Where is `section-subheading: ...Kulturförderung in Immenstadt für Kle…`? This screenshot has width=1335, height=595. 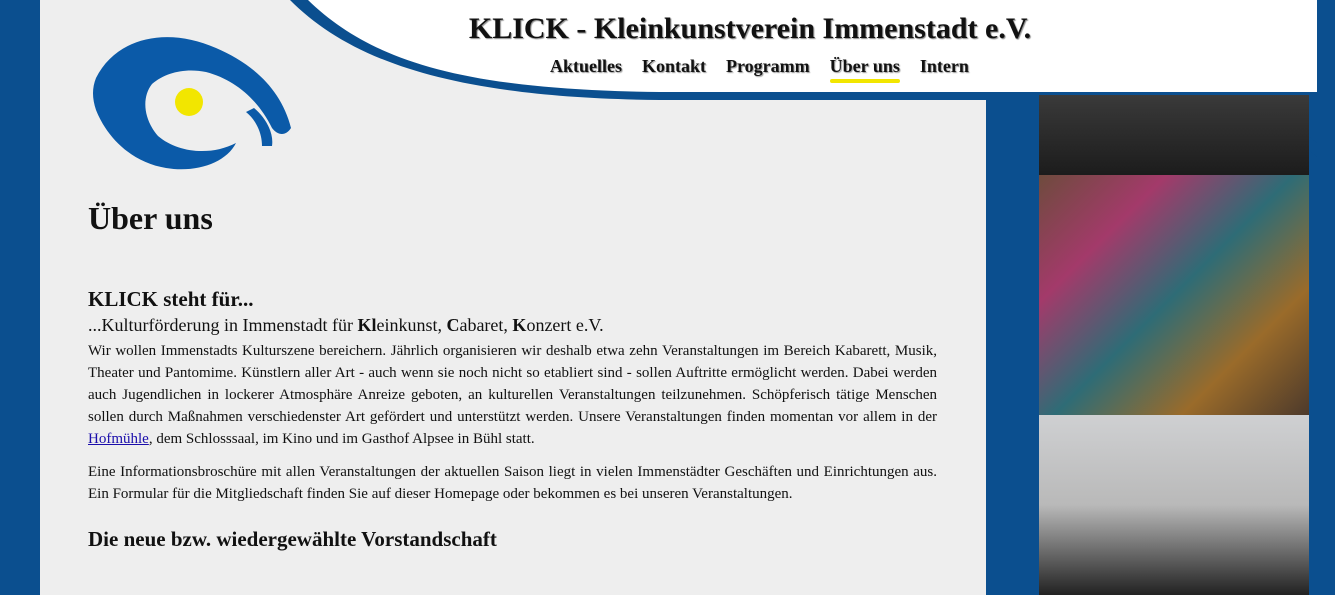 section-subheading: ...Kulturförderung in Immenstadt für Kle… is located at coordinates (512, 325).